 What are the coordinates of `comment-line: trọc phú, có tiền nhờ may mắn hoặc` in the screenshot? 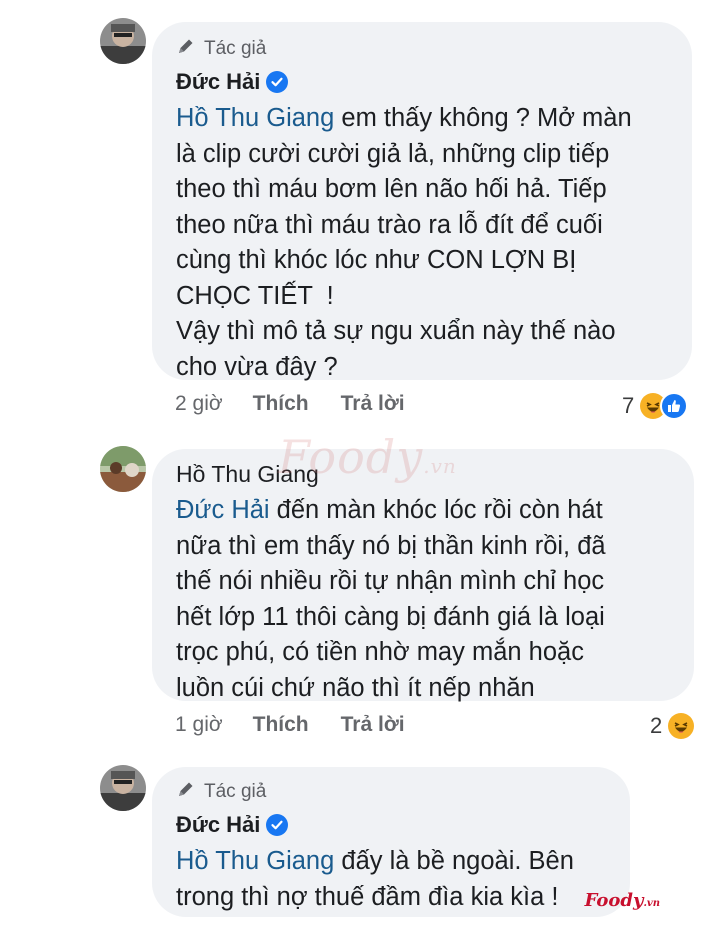 It's located at (380, 652).